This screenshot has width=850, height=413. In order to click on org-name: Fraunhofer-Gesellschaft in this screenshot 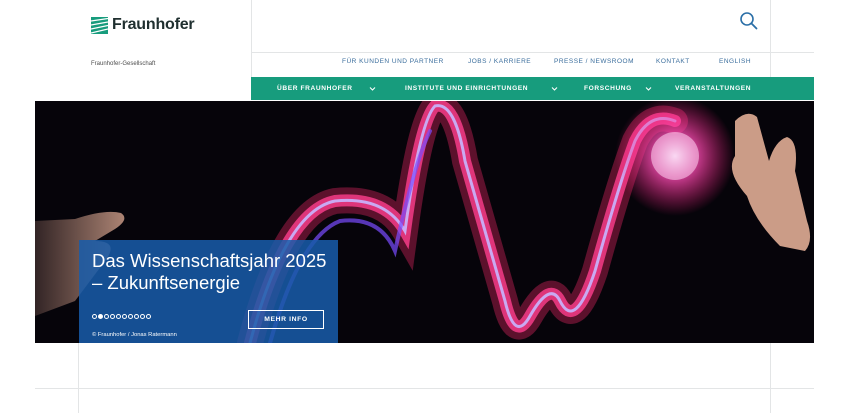, I will do `click(123, 64)`.